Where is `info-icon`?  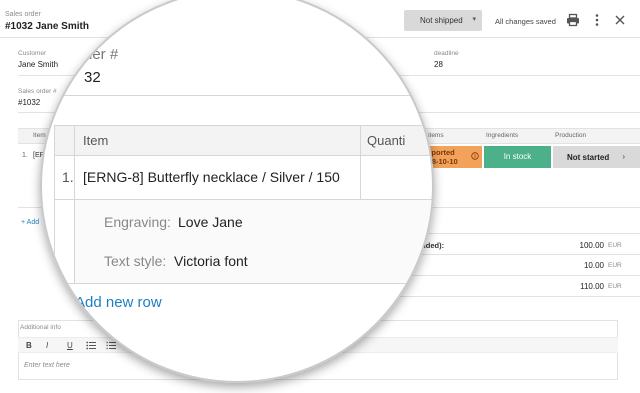
info-icon is located at coordinates (475, 156).